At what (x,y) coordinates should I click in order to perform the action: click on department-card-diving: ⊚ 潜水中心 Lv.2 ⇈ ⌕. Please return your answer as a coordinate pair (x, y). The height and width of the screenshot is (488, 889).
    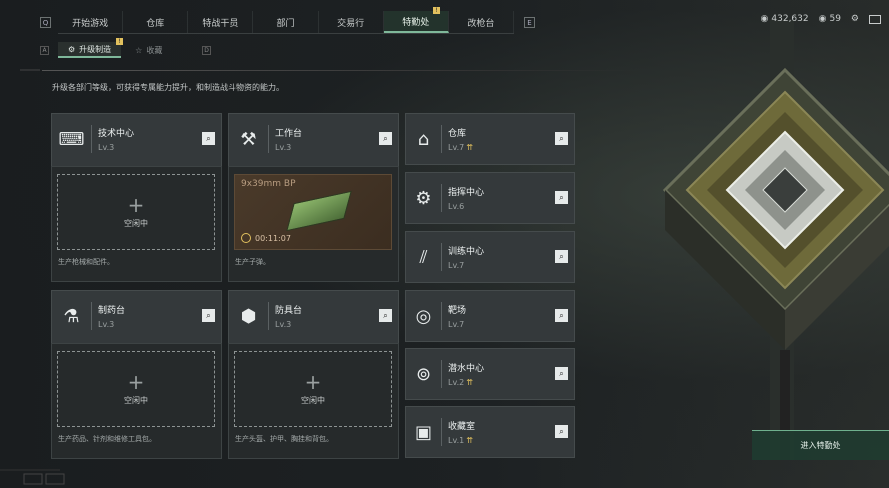
    Looking at the image, I should click on (490, 374).